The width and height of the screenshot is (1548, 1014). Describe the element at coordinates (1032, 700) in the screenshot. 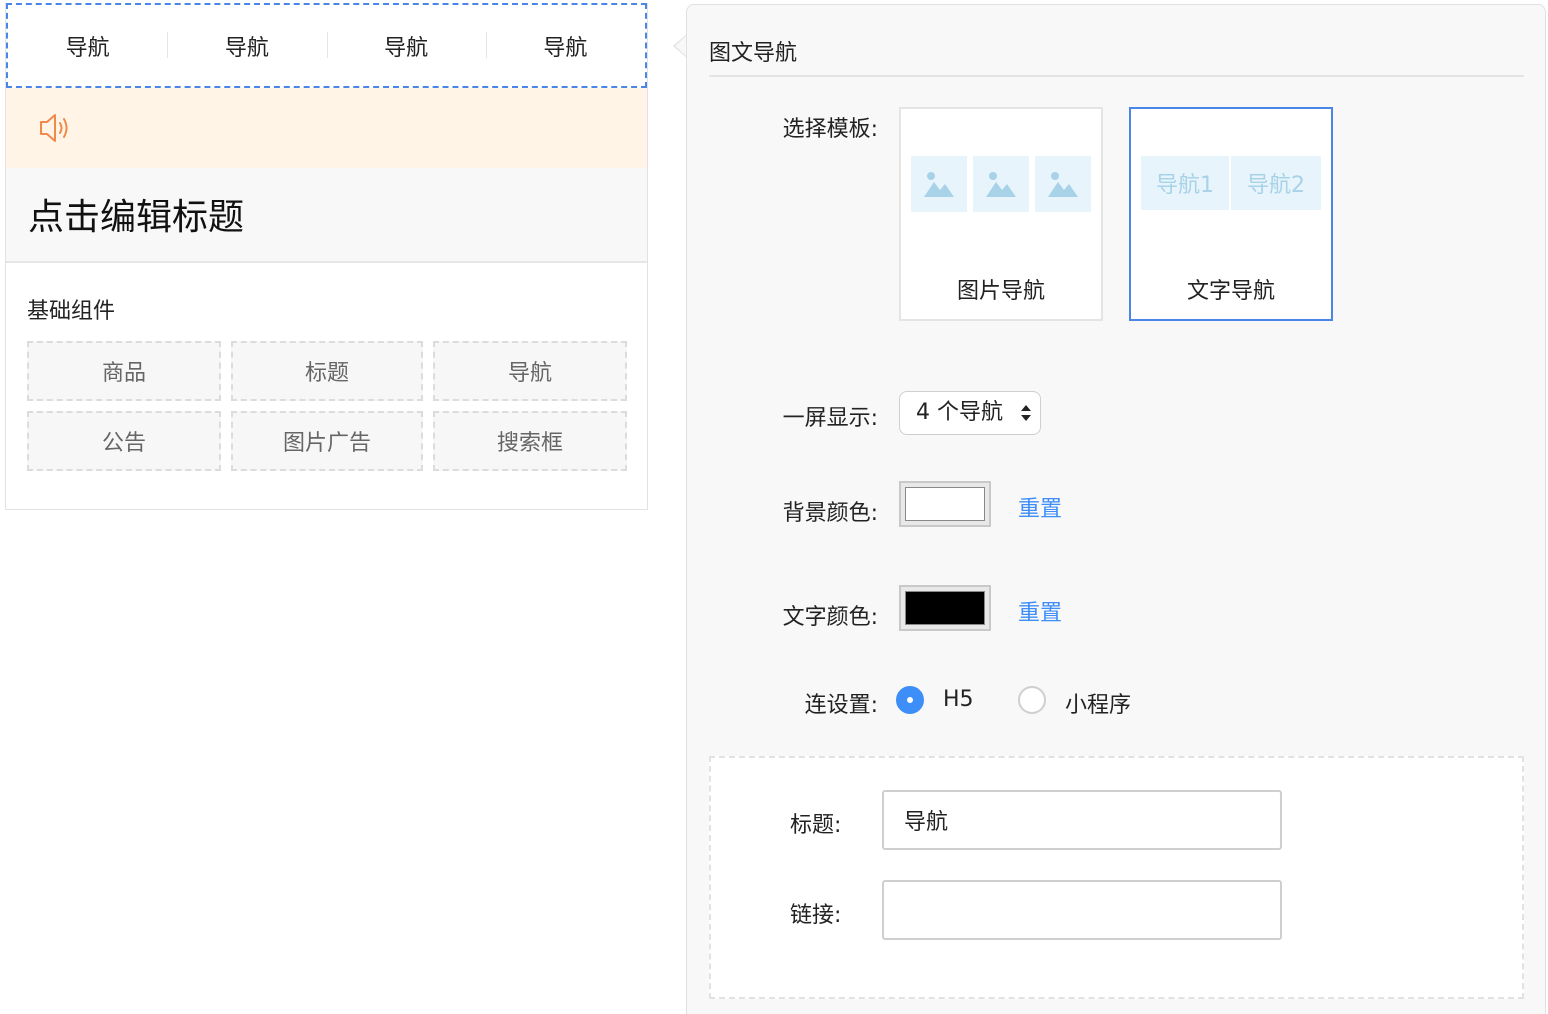

I see `radio-mini-program` at that location.